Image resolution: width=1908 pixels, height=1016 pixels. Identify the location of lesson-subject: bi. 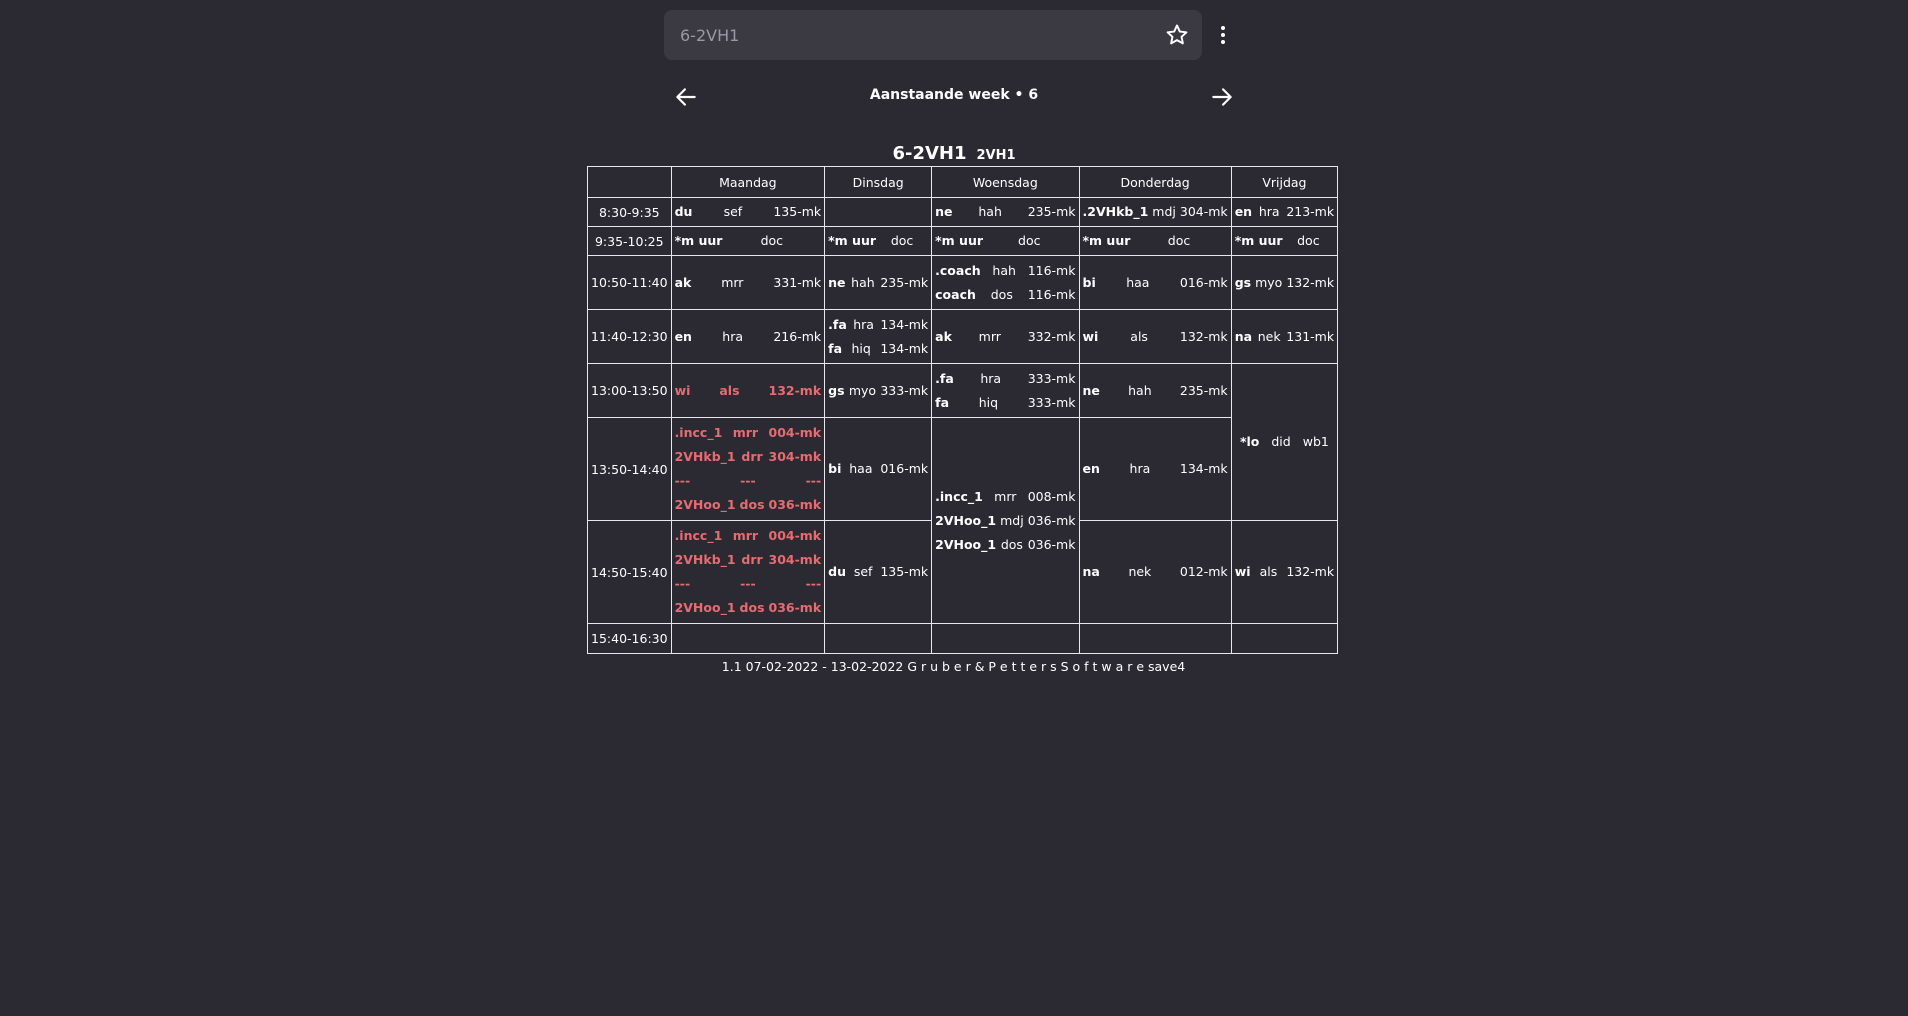
(1089, 282).